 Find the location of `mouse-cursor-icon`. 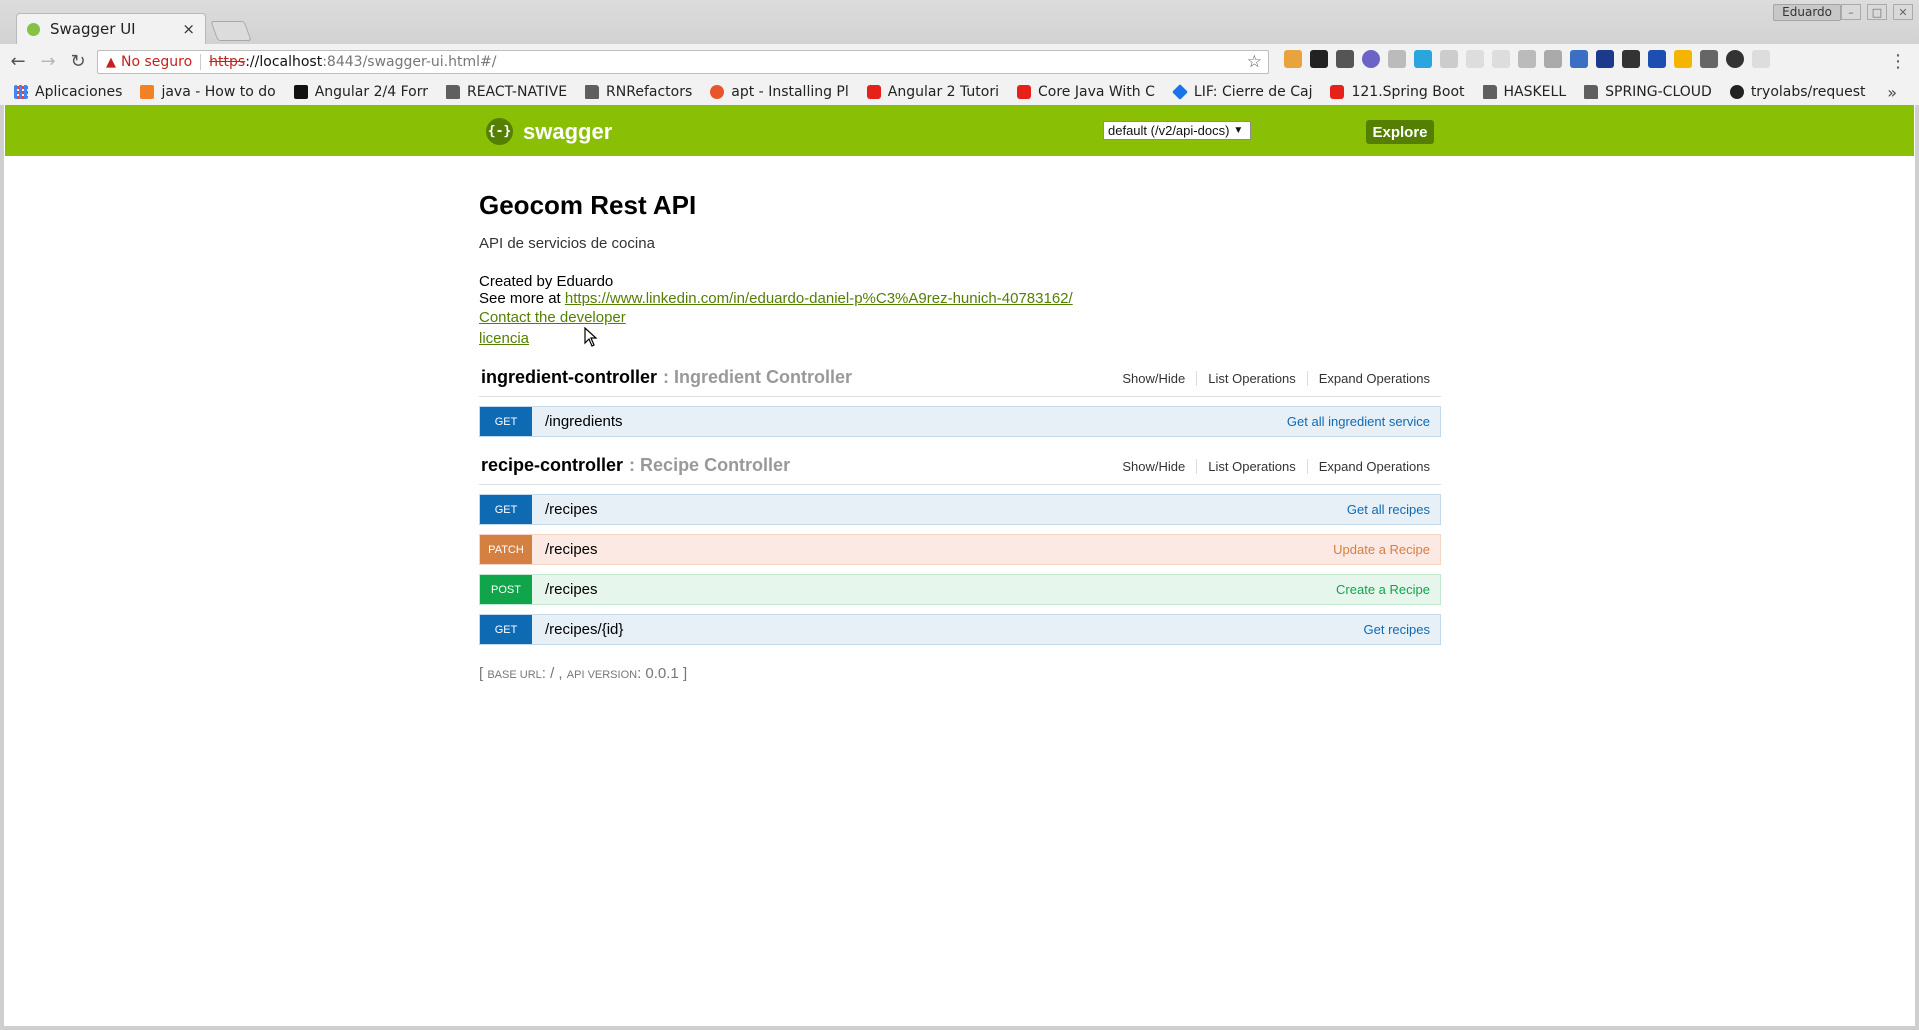

mouse-cursor-icon is located at coordinates (591, 337).